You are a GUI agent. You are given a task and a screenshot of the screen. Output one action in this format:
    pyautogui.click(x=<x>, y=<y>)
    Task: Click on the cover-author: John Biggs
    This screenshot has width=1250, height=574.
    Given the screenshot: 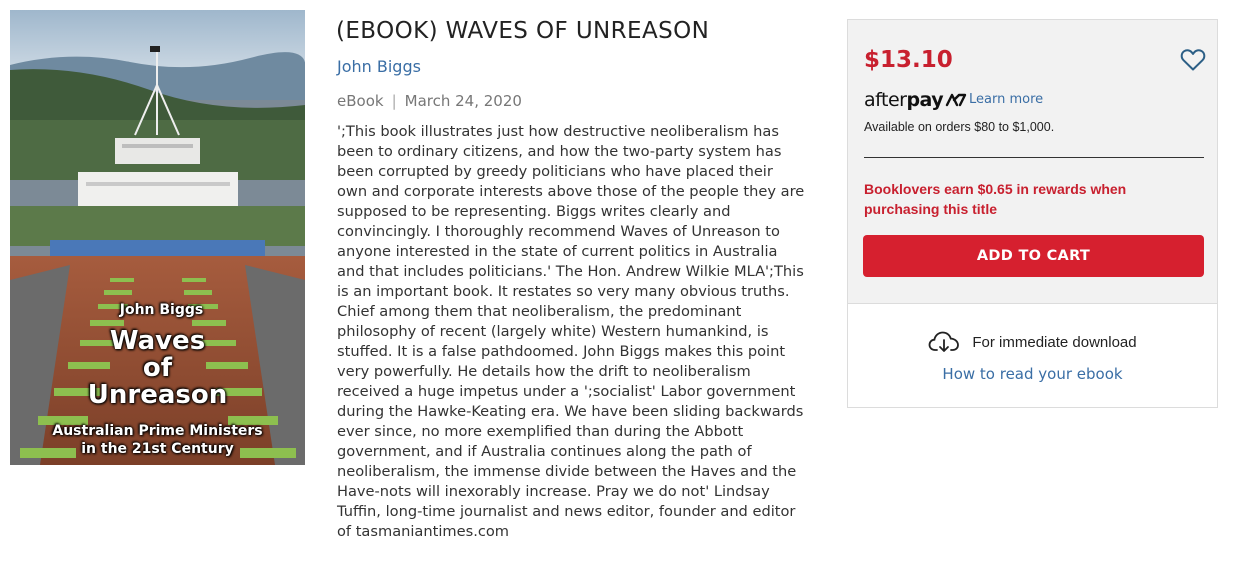 What is the action you would take?
    pyautogui.click(x=161, y=310)
    